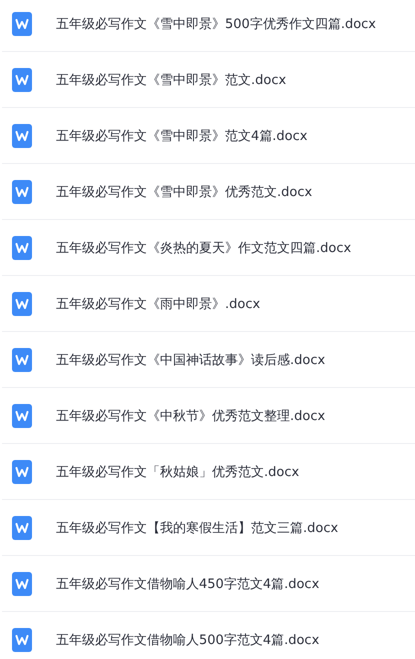 The width and height of the screenshot is (415, 659). What do you see at coordinates (204, 248) in the screenshot?
I see `file-name: 五年级必写作文《炎热的夏天》作文范文四篇.docx` at bounding box center [204, 248].